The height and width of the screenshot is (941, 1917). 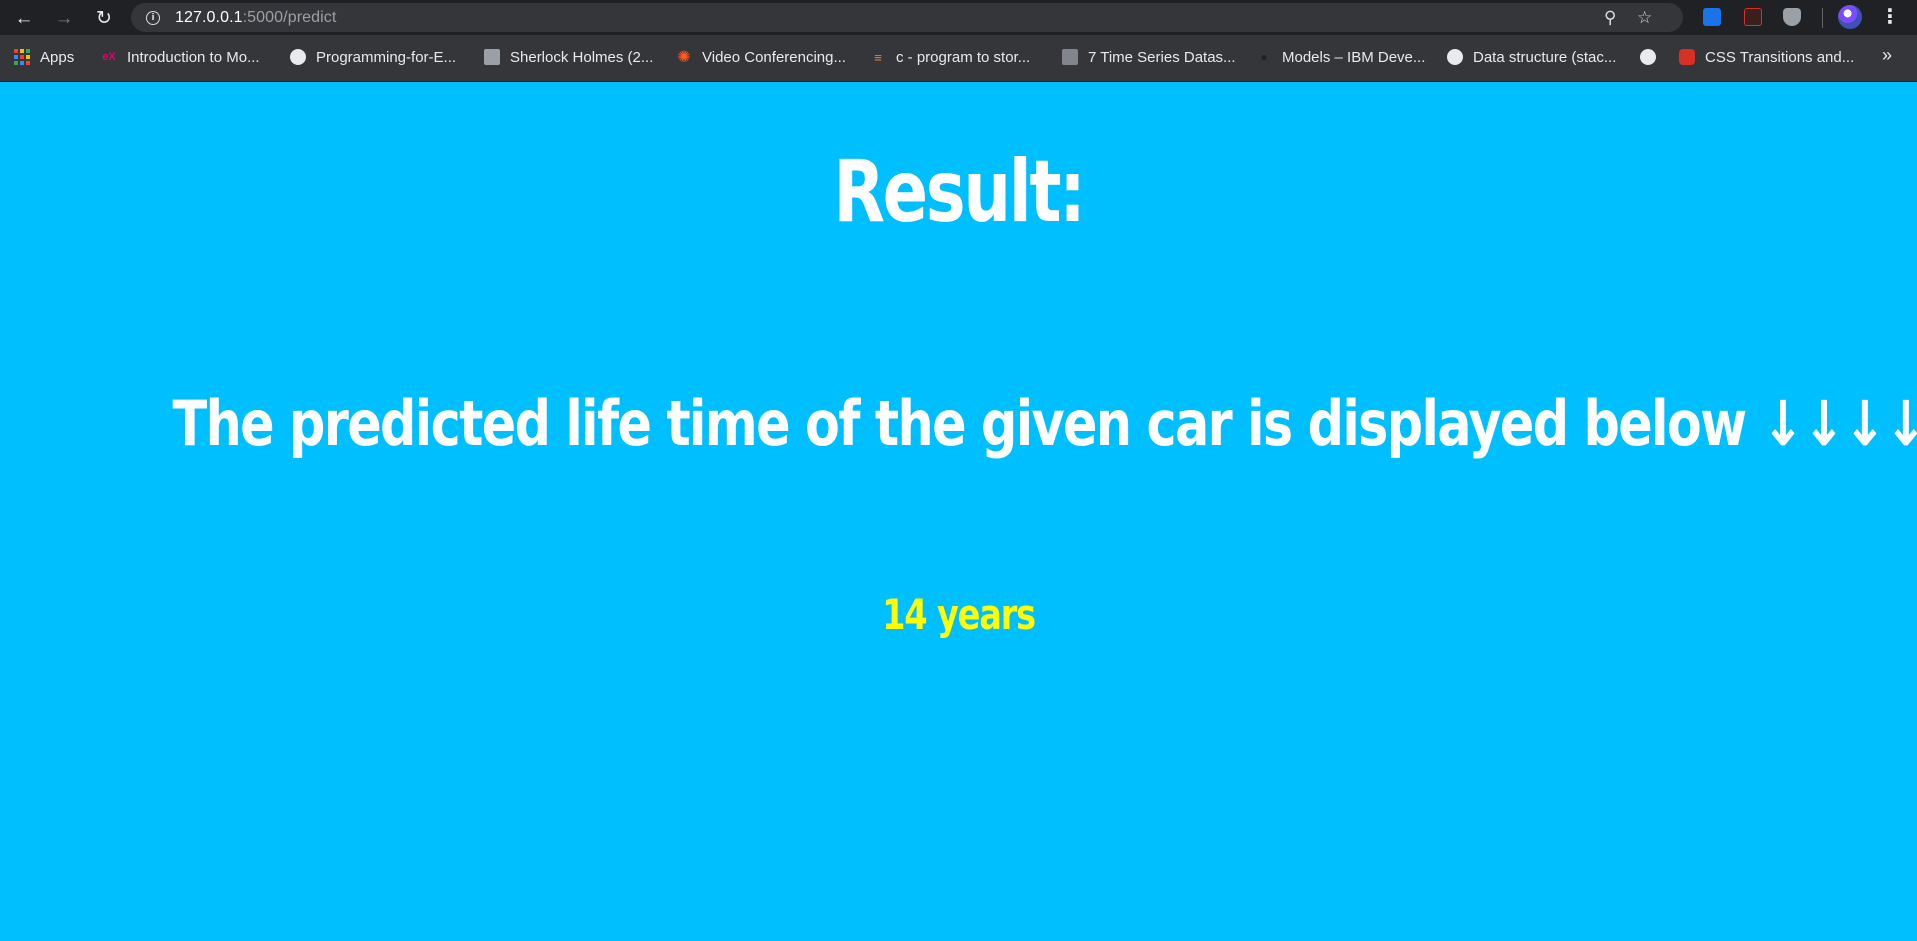 What do you see at coordinates (1753, 17) in the screenshot?
I see `extension-pdf-icon` at bounding box center [1753, 17].